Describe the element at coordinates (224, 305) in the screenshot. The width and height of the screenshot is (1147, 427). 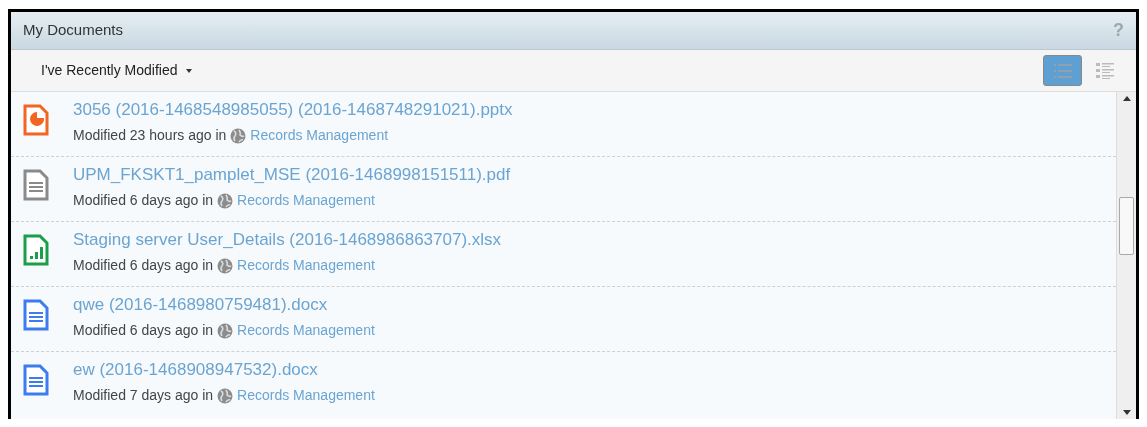
I see `document-link: qwe (2016-1468980759481).docx` at that location.